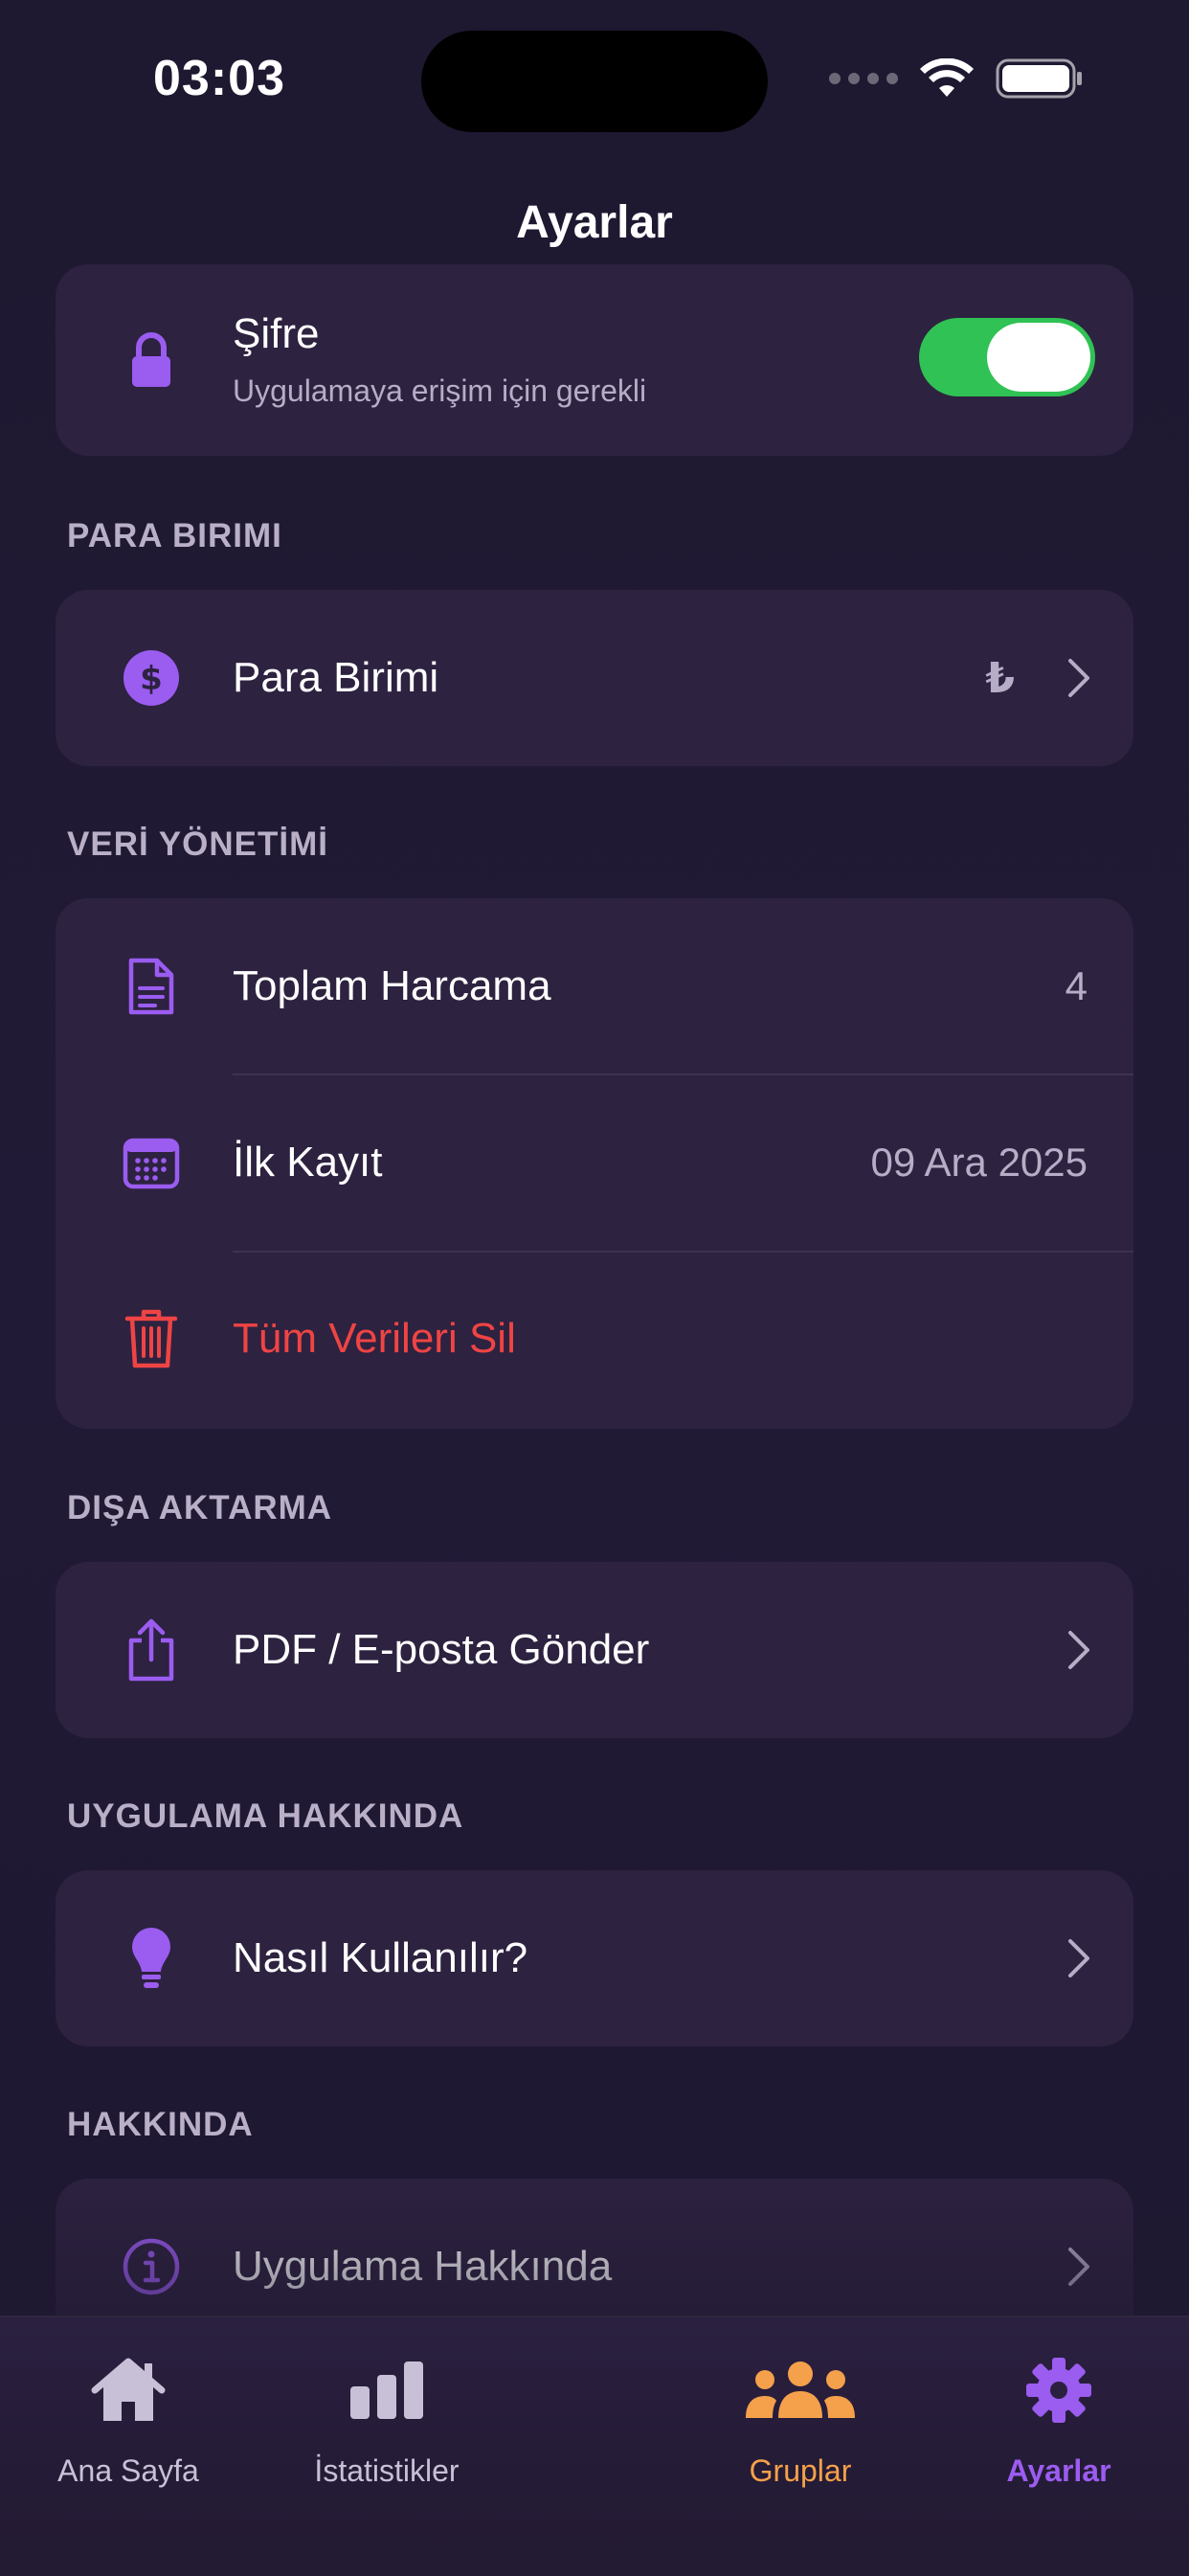 The image size is (1189, 2576). What do you see at coordinates (440, 390) in the screenshot?
I see `password-sublabel: Uygulamaya erişim için gerekli` at bounding box center [440, 390].